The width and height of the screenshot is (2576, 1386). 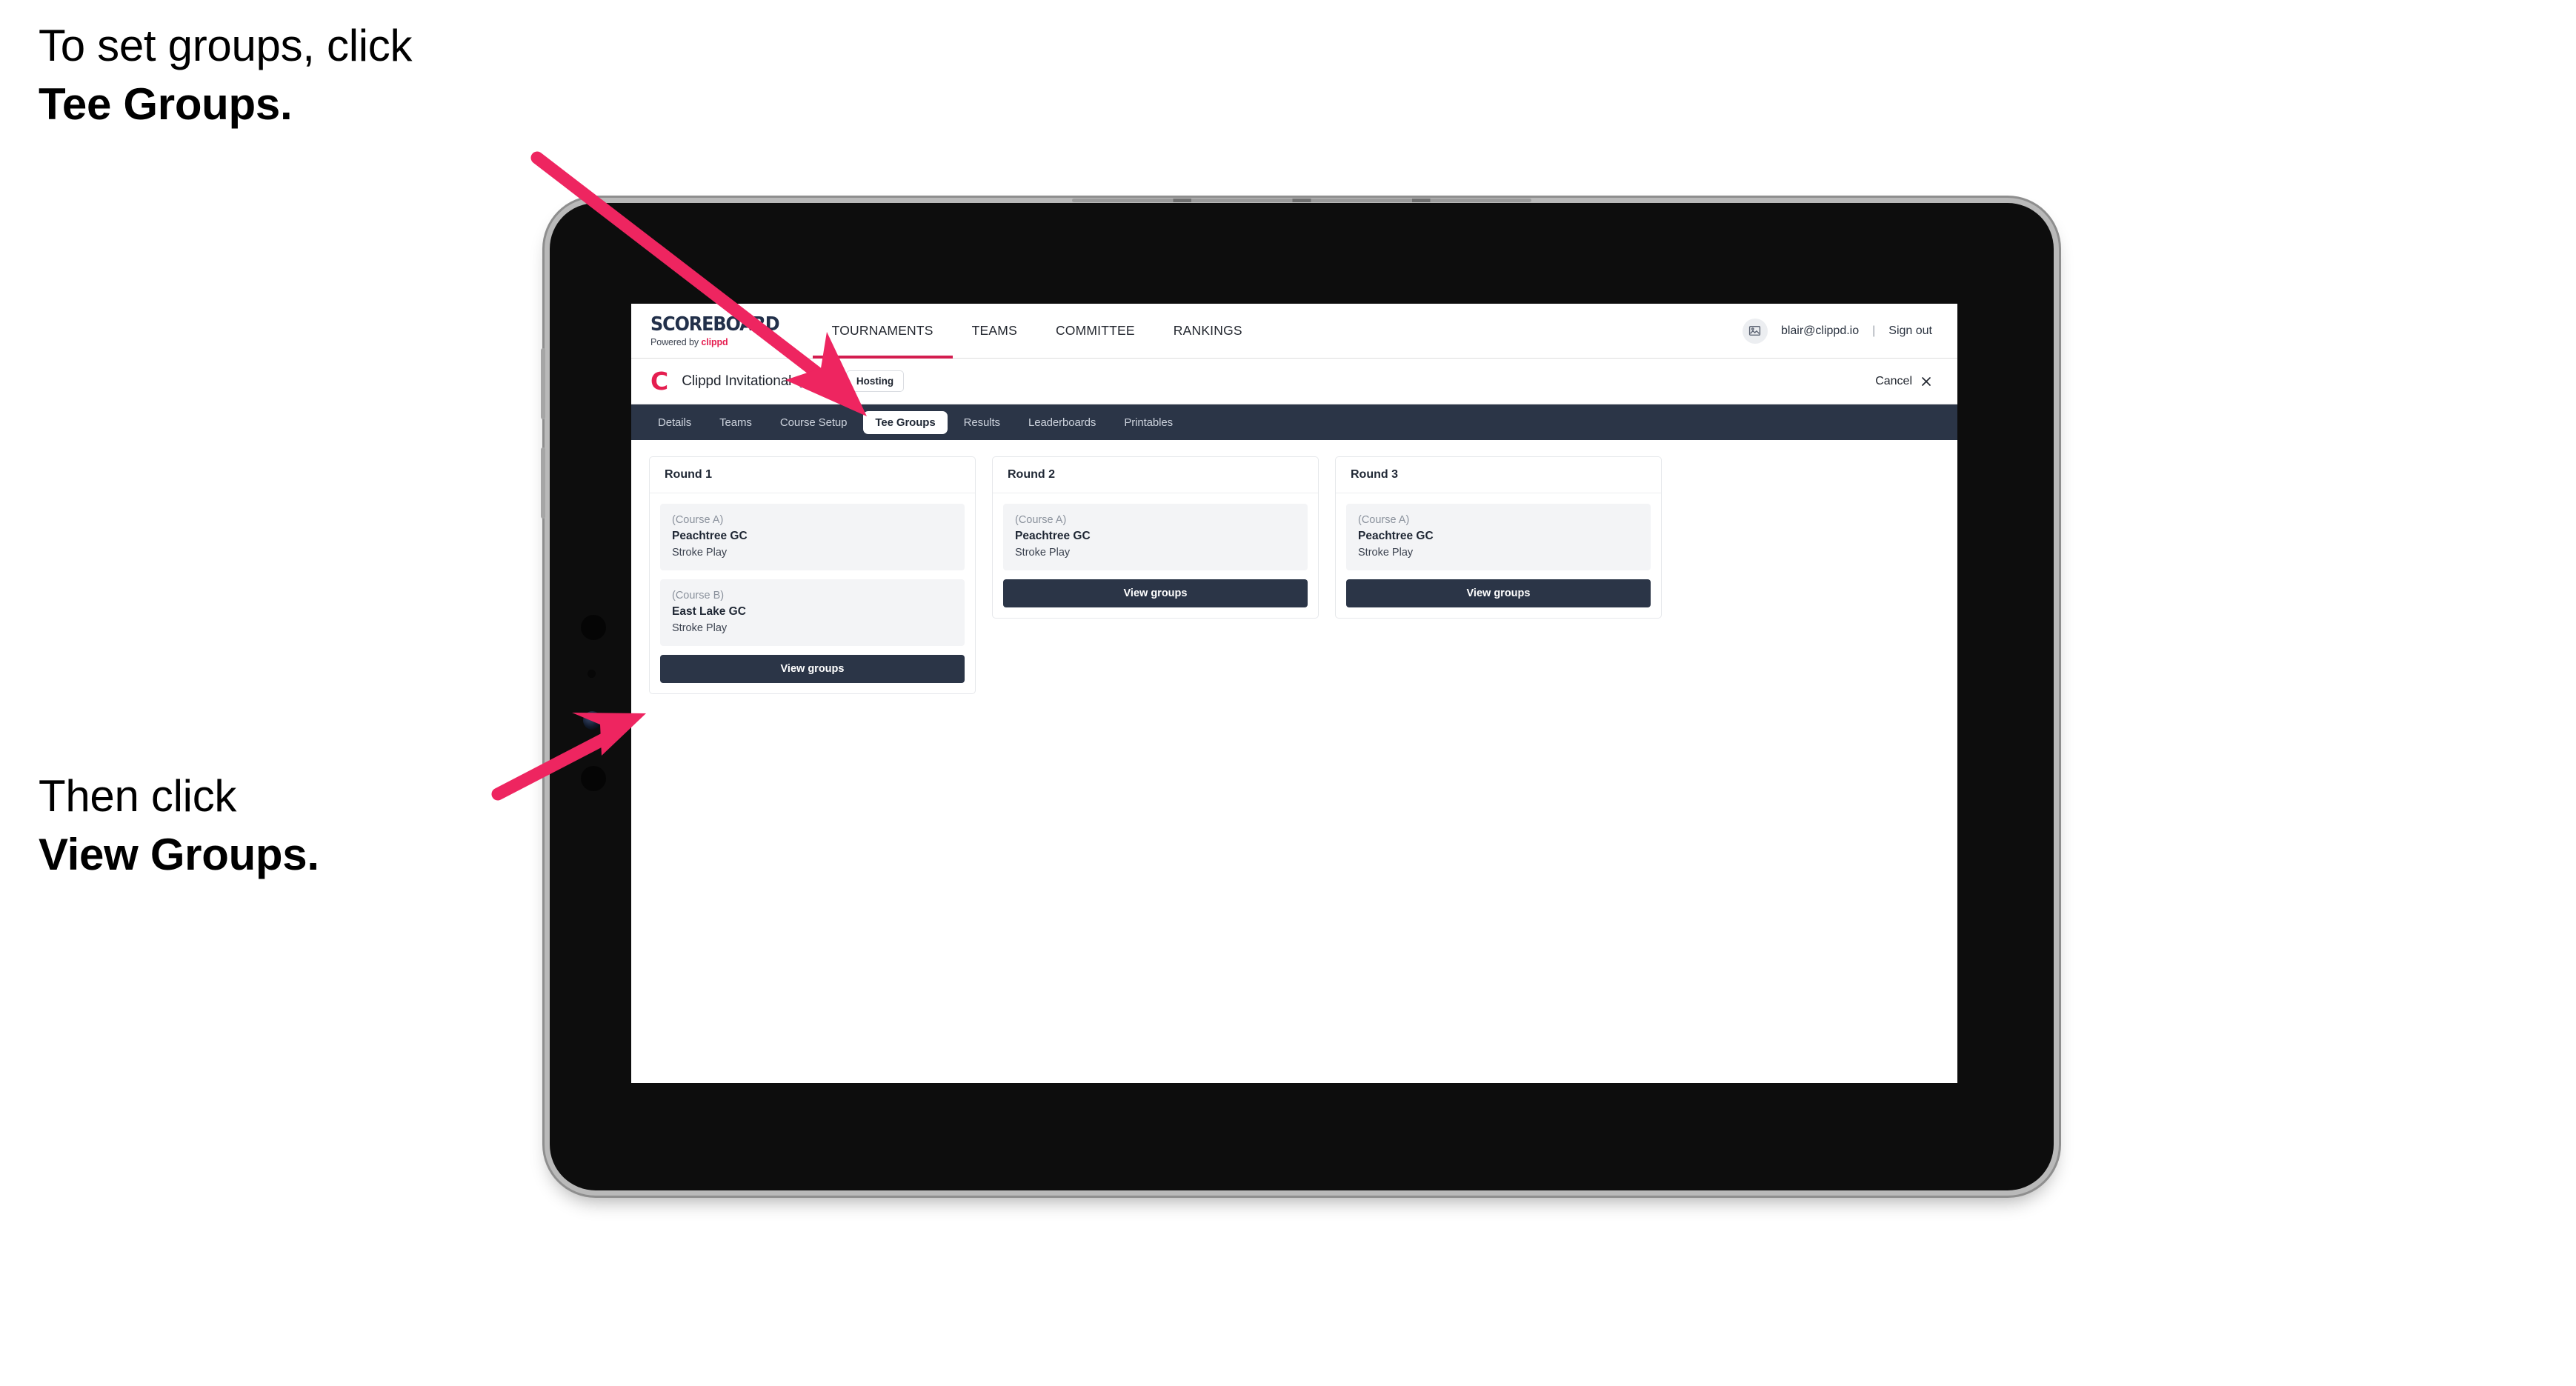 What do you see at coordinates (1910, 331) in the screenshot?
I see `sign-out-link: Sign out` at bounding box center [1910, 331].